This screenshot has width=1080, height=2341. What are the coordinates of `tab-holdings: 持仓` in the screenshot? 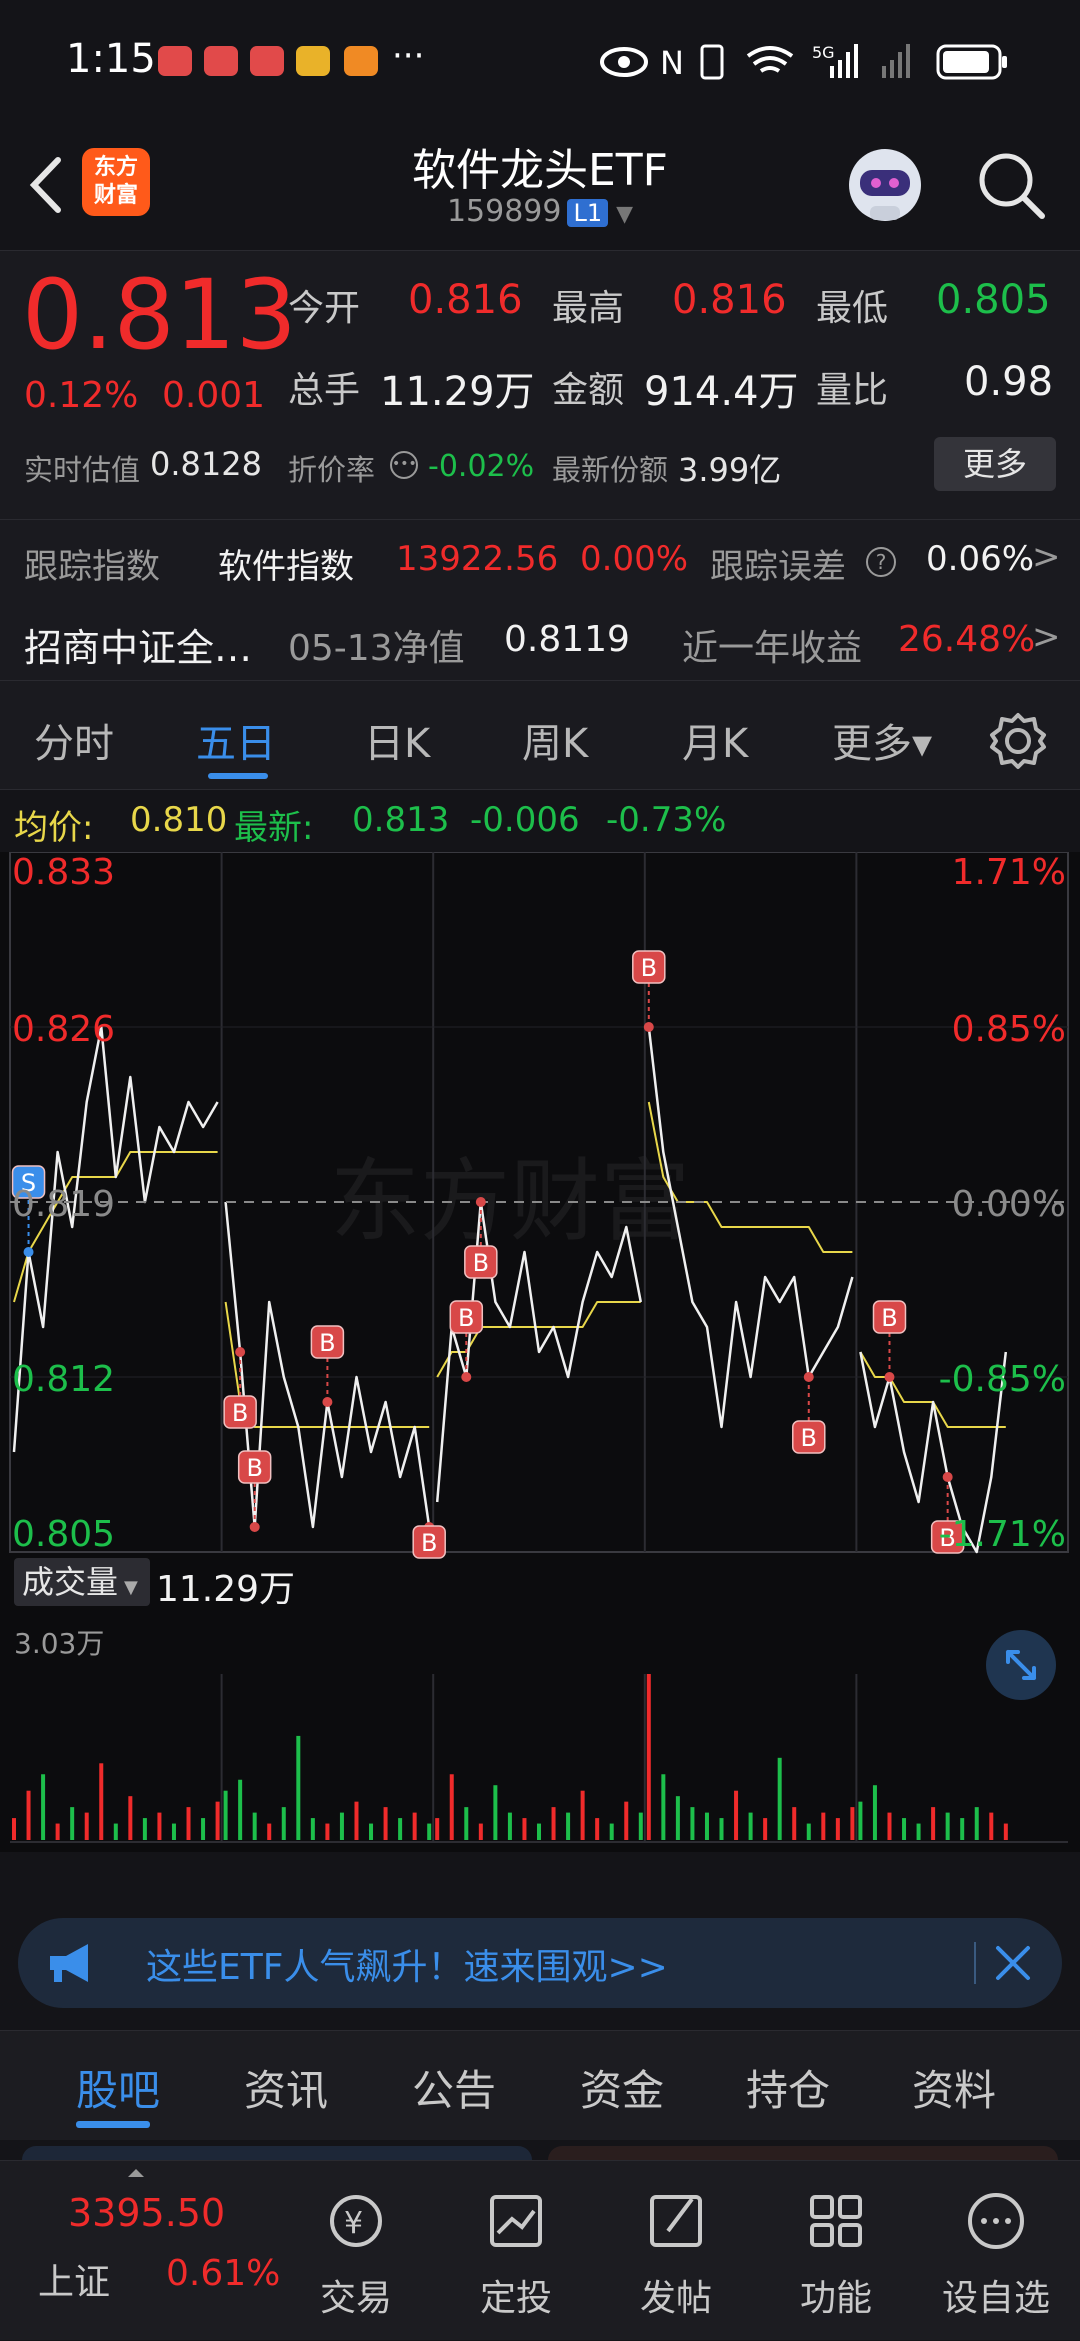 It's located at (788, 2087).